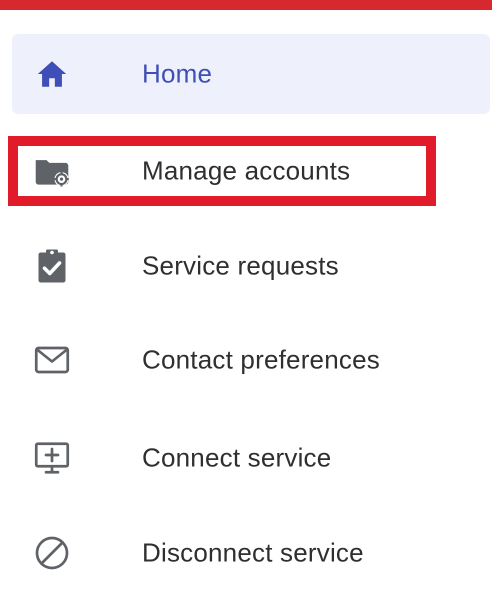 Image resolution: width=492 pixels, height=593 pixels. I want to click on sidebar-item-label: Contact preferences, so click(261, 359).